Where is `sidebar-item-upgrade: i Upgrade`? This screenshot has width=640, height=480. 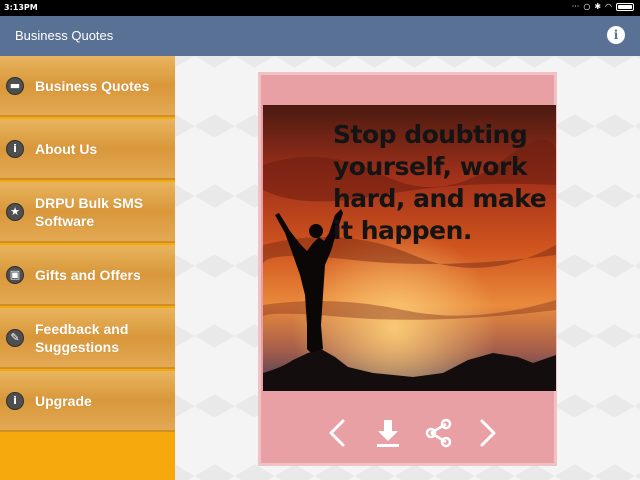 sidebar-item-upgrade: i Upgrade is located at coordinates (87, 401).